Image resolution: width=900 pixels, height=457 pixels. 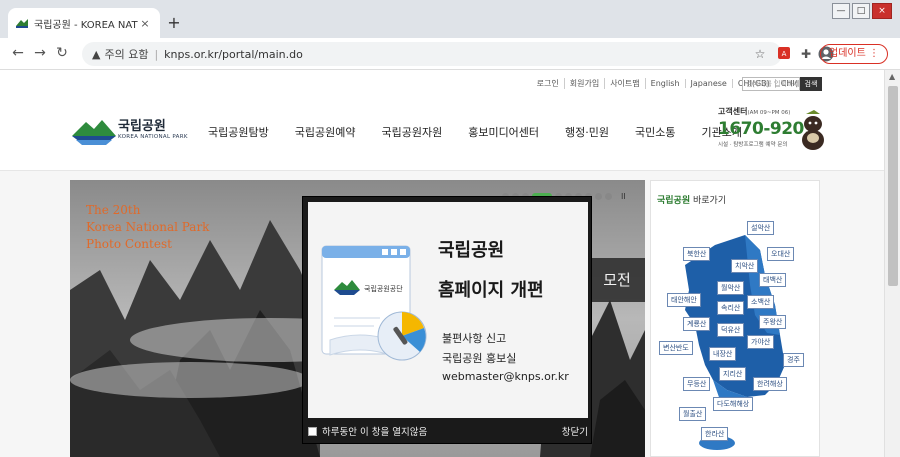 I want to click on logo-korean: 국립공원, so click(x=142, y=126).